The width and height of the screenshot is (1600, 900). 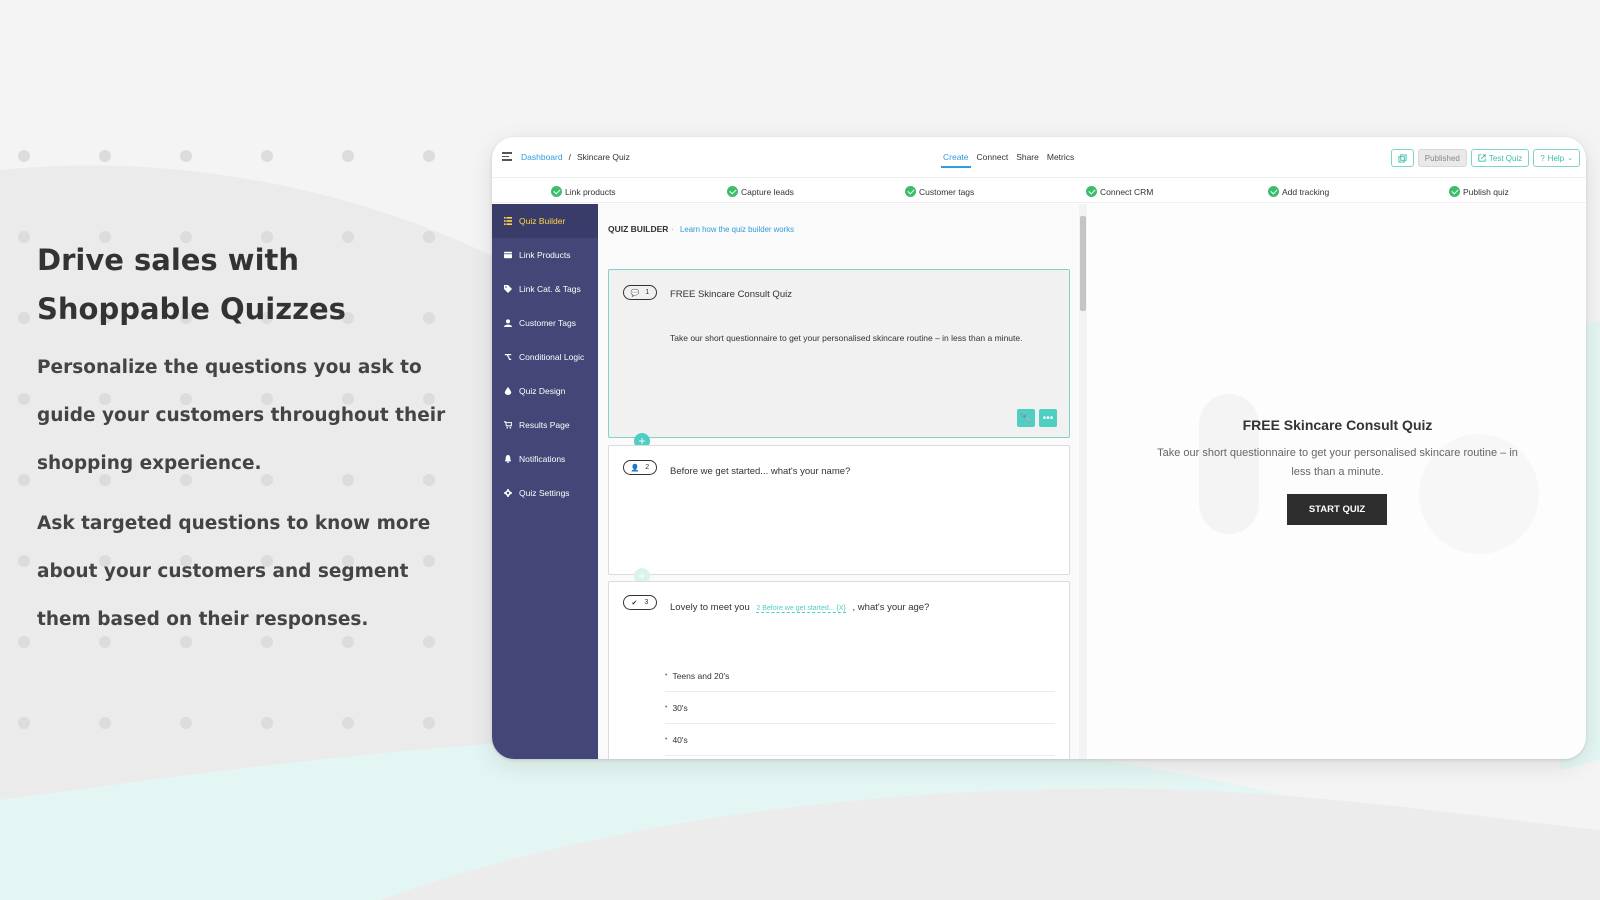 I want to click on sidebar-item-quiz-design: Quiz Design, so click(x=545, y=391).